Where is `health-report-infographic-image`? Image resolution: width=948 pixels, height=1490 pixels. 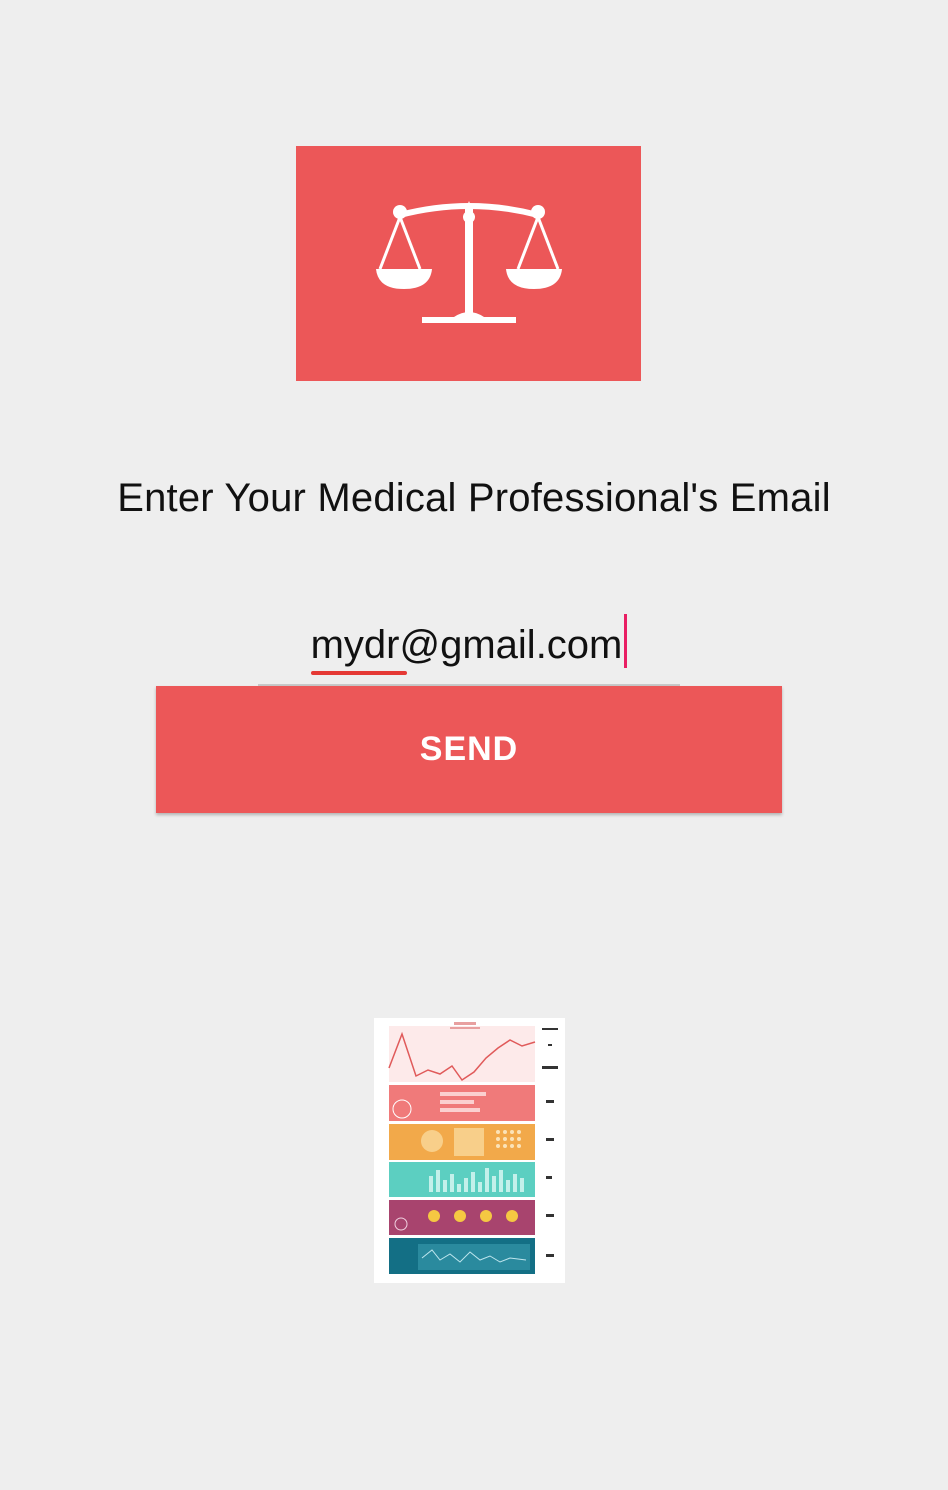
health-report-infographic-image is located at coordinates (473, 1148).